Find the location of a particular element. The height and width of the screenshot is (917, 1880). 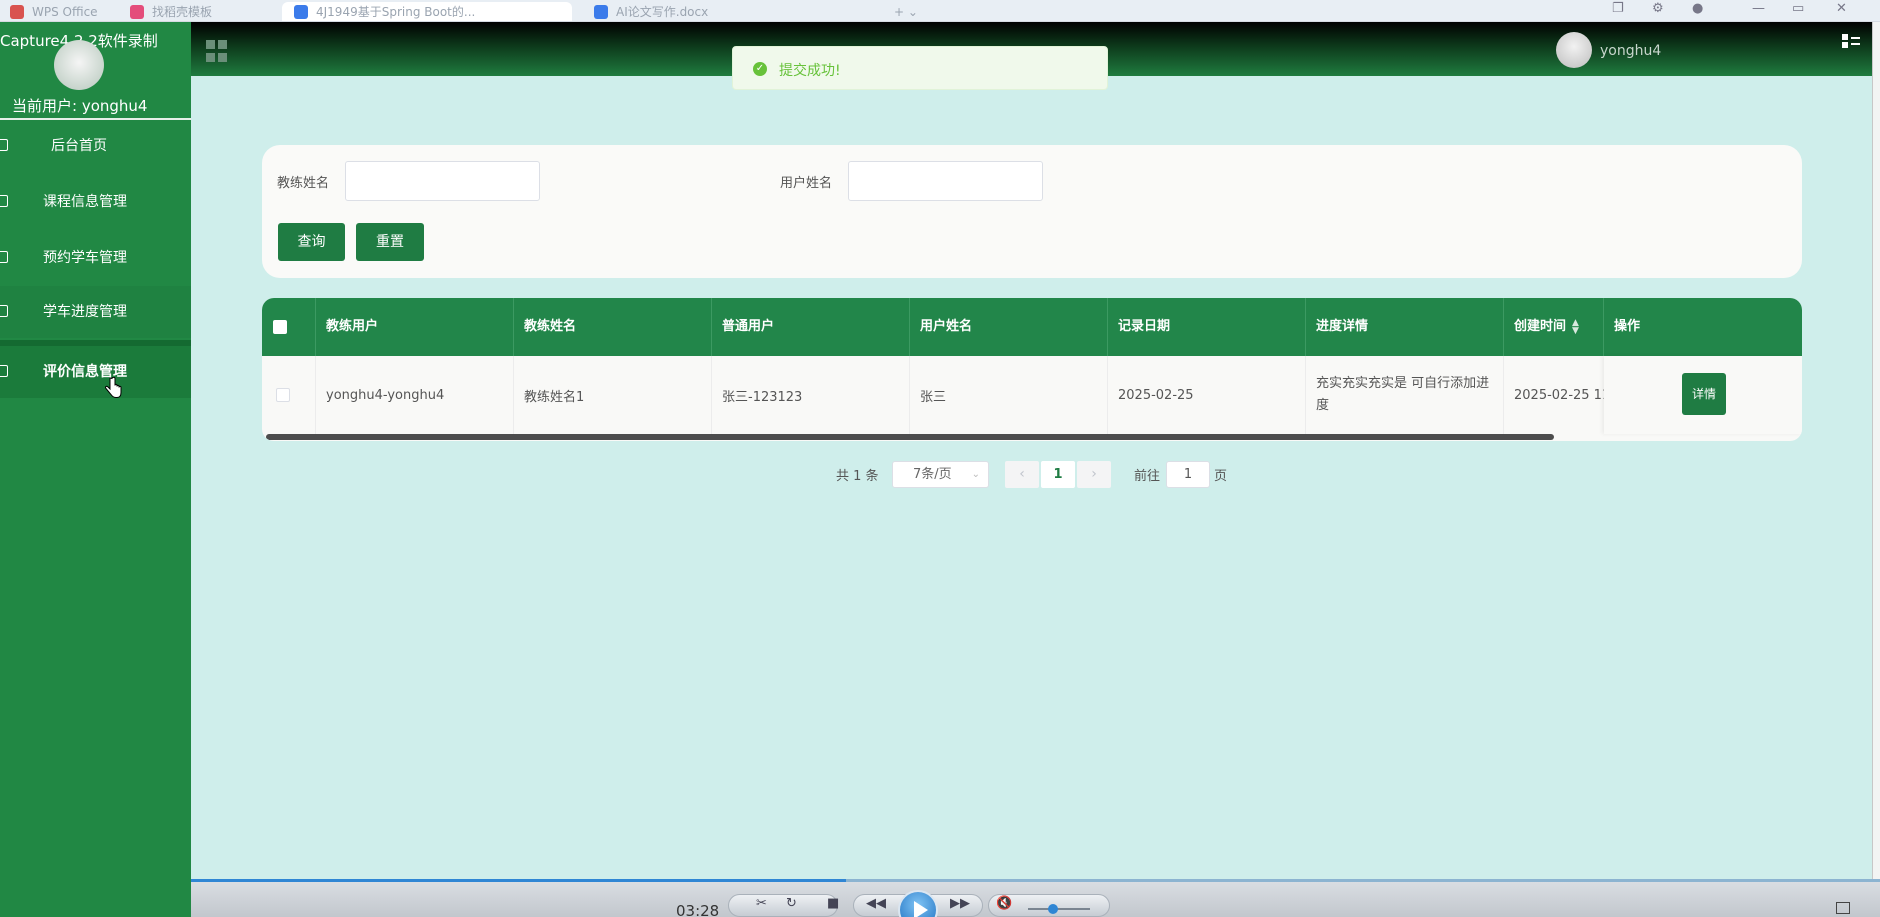

row-checkbox is located at coordinates (283, 395).